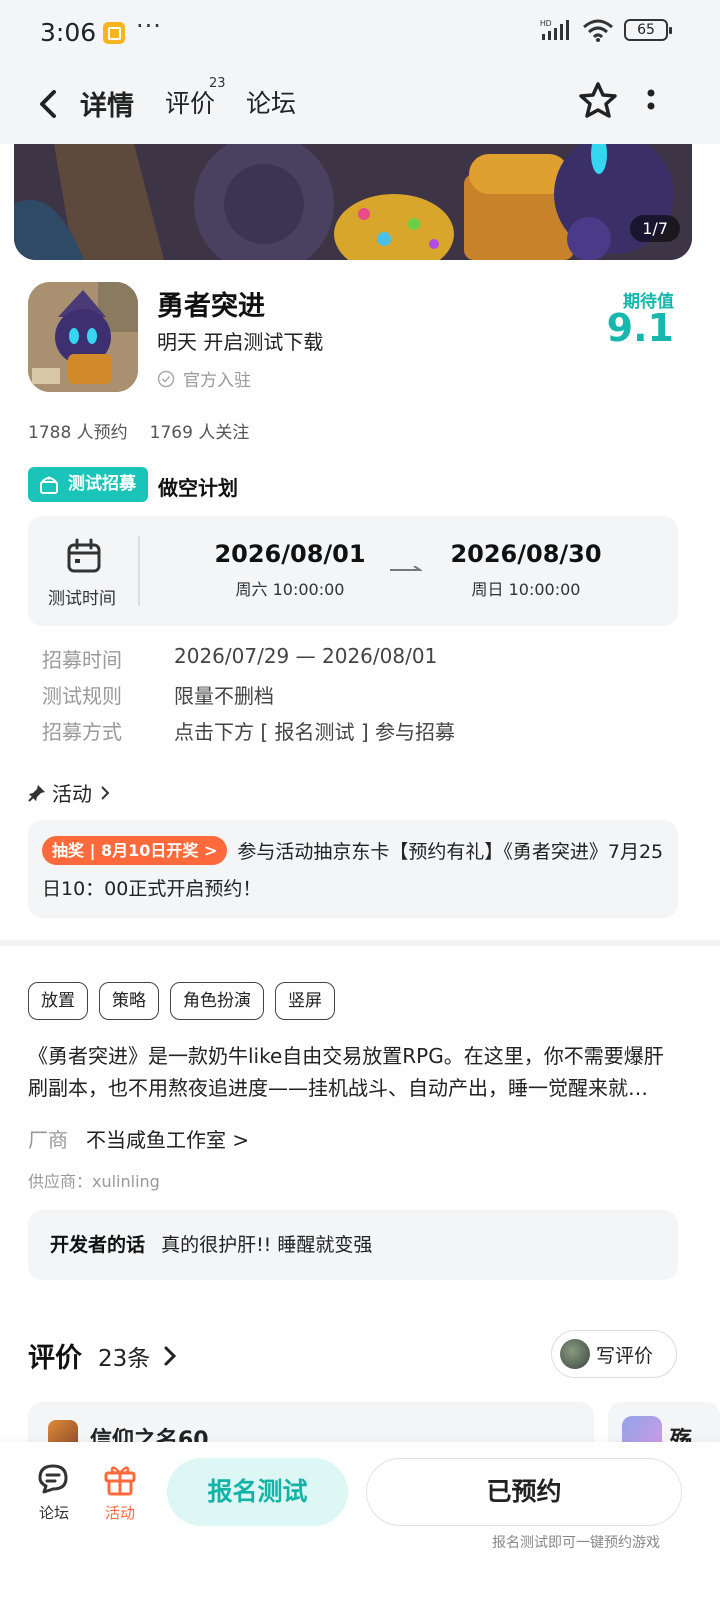 The height and width of the screenshot is (1601, 720). What do you see at coordinates (82, 660) in the screenshot?
I see `info-key: 招募时间` at bounding box center [82, 660].